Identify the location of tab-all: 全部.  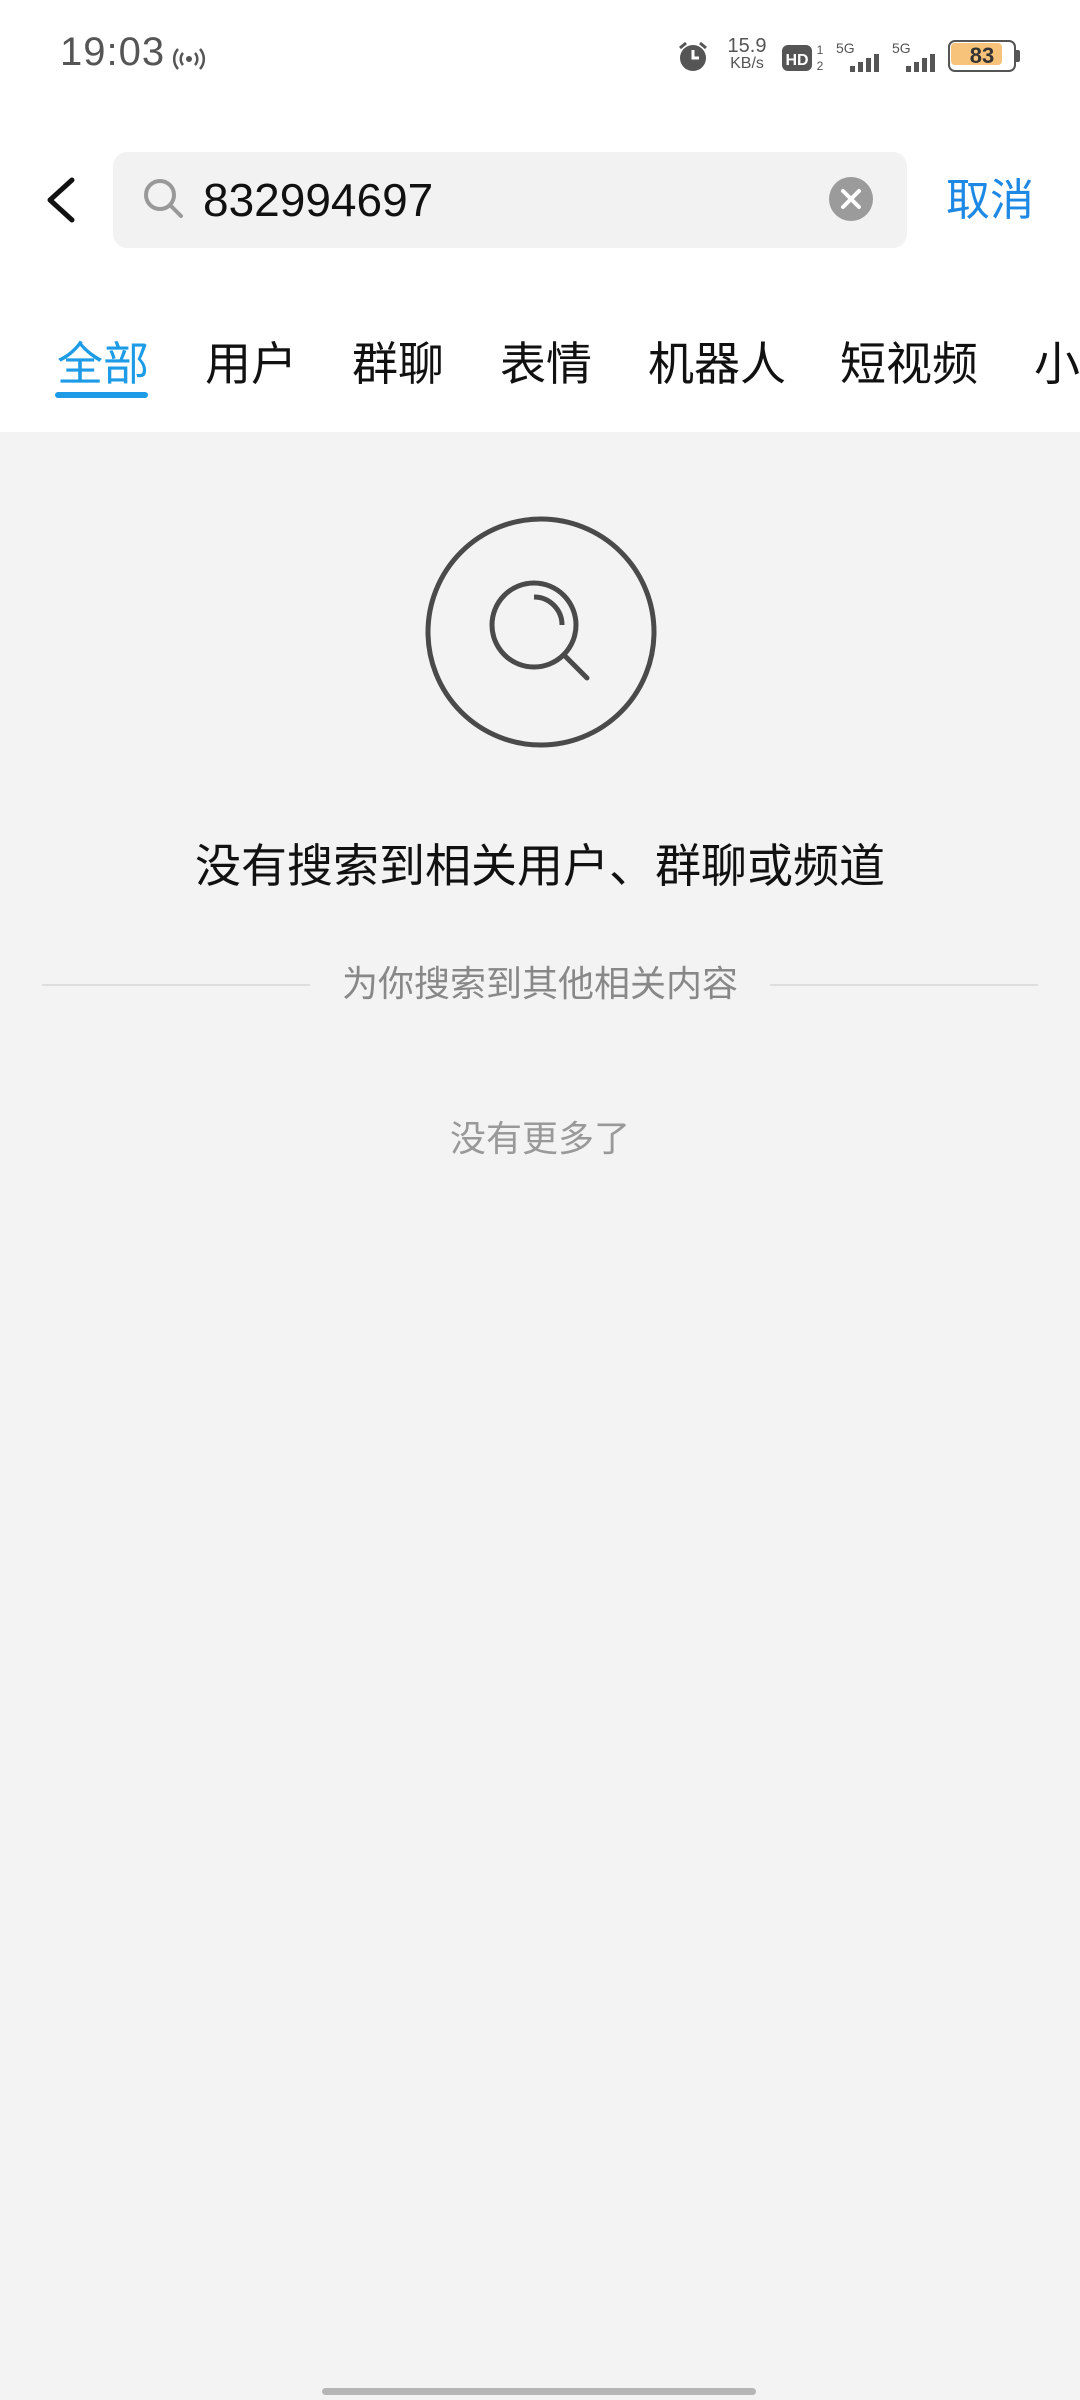
(103, 361).